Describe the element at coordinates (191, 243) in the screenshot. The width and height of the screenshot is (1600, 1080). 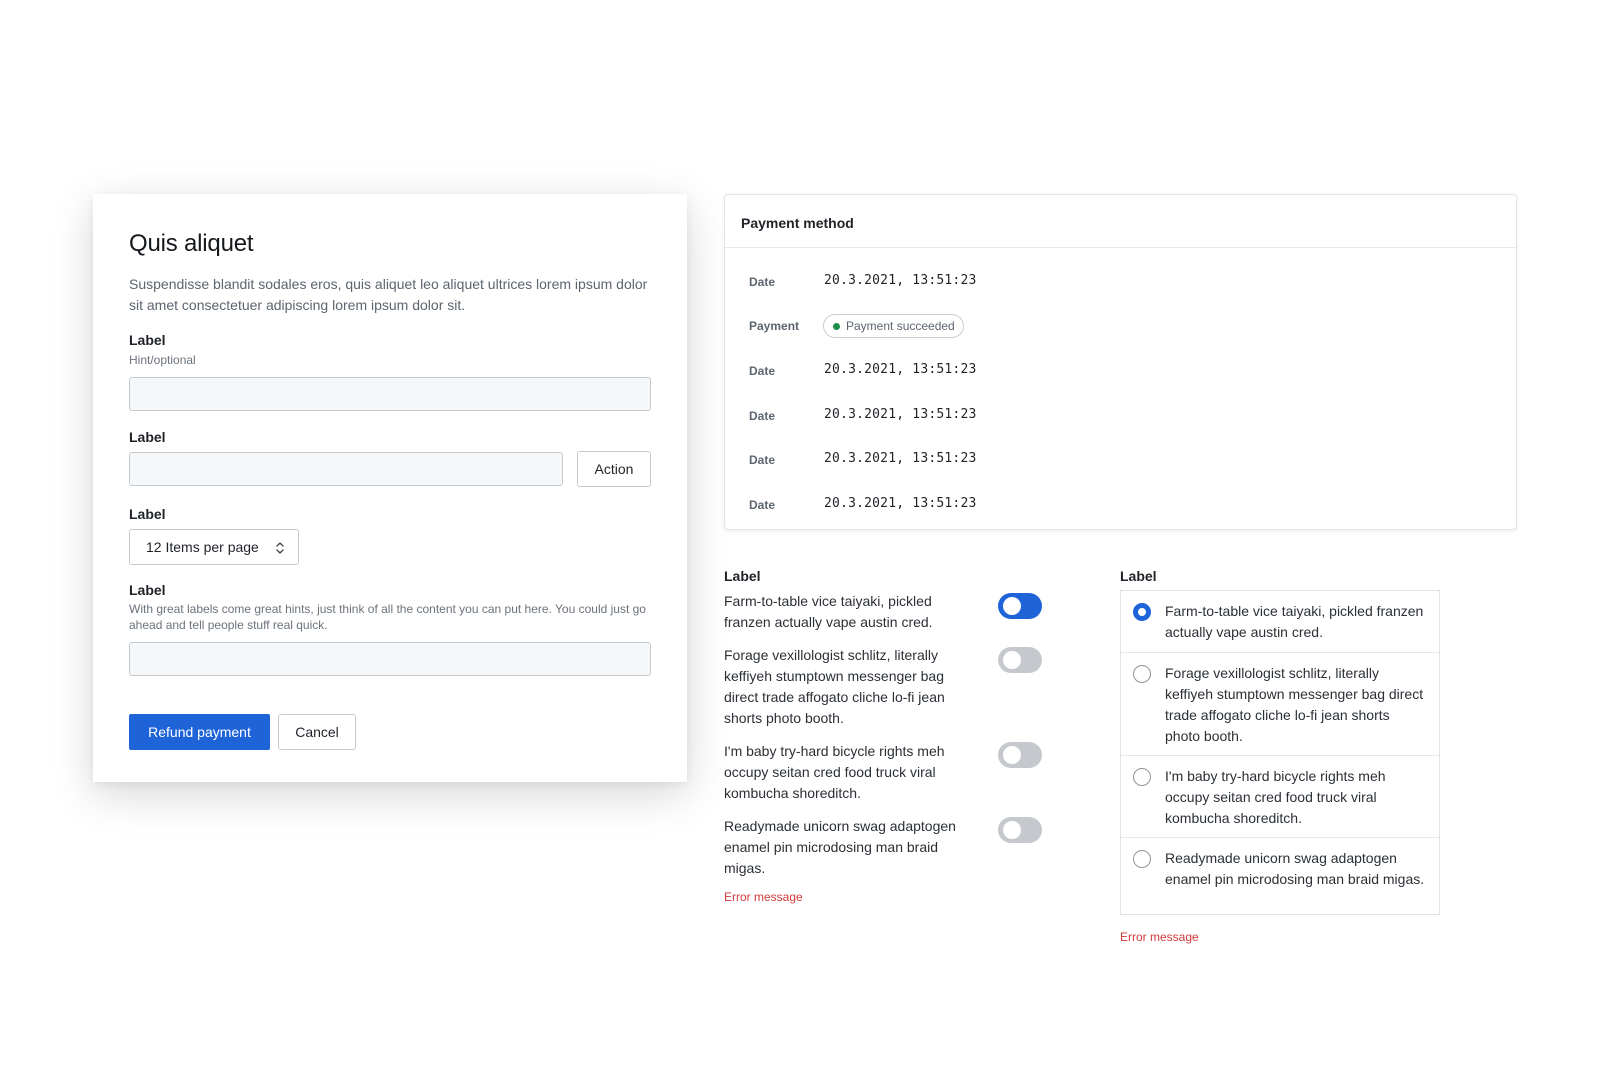
I see `modal-title: Quis aliquet` at that location.